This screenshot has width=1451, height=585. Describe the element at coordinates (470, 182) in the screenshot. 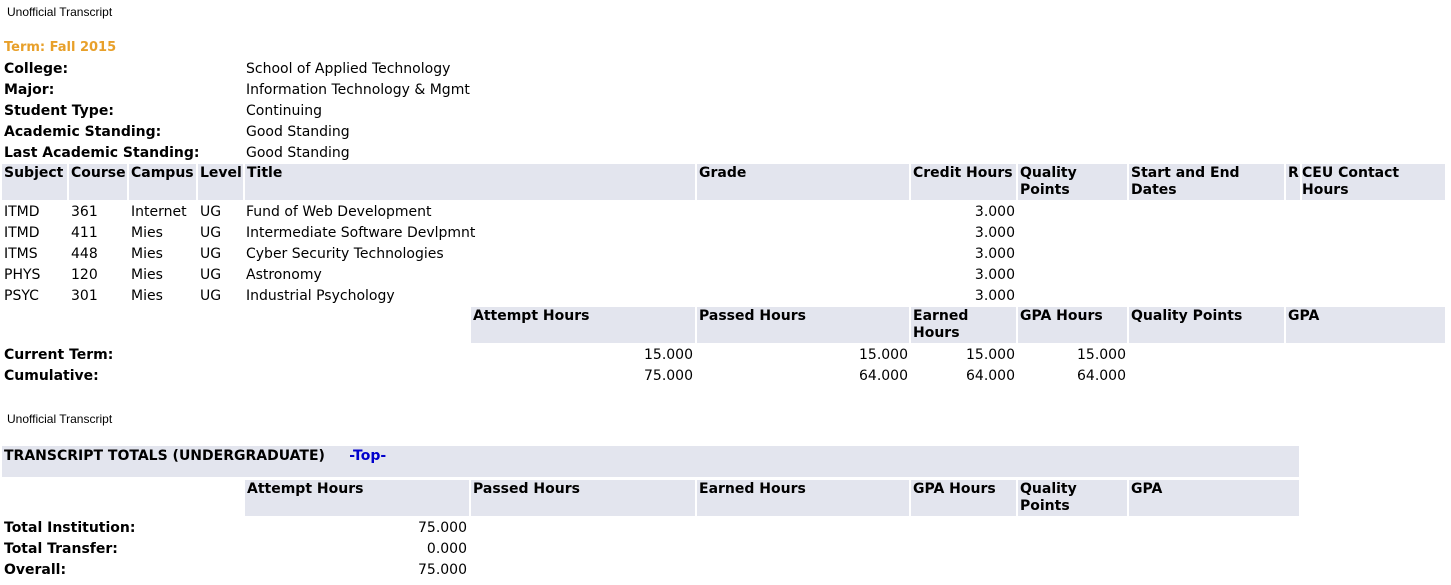

I see `header-title: Title` at that location.